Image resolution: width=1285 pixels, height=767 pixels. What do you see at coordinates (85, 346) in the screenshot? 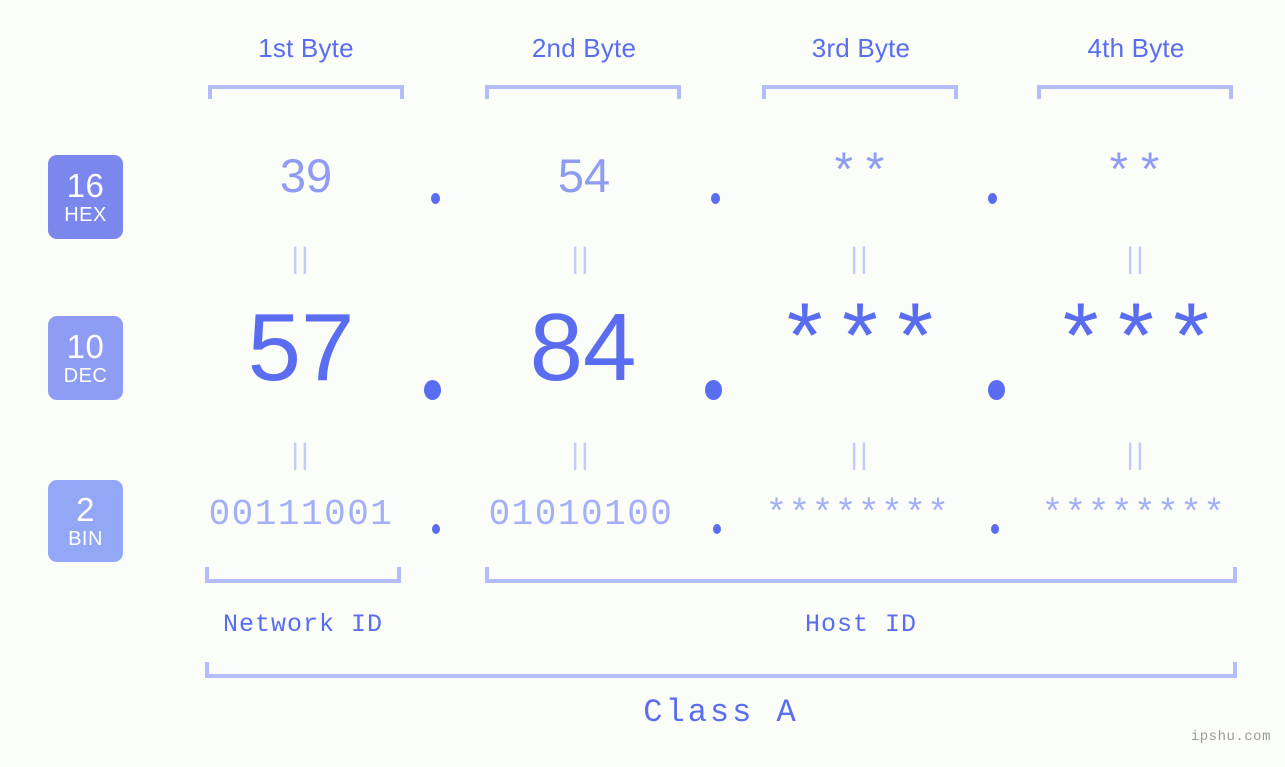
I see `base-badge-dec-radix: 10` at bounding box center [85, 346].